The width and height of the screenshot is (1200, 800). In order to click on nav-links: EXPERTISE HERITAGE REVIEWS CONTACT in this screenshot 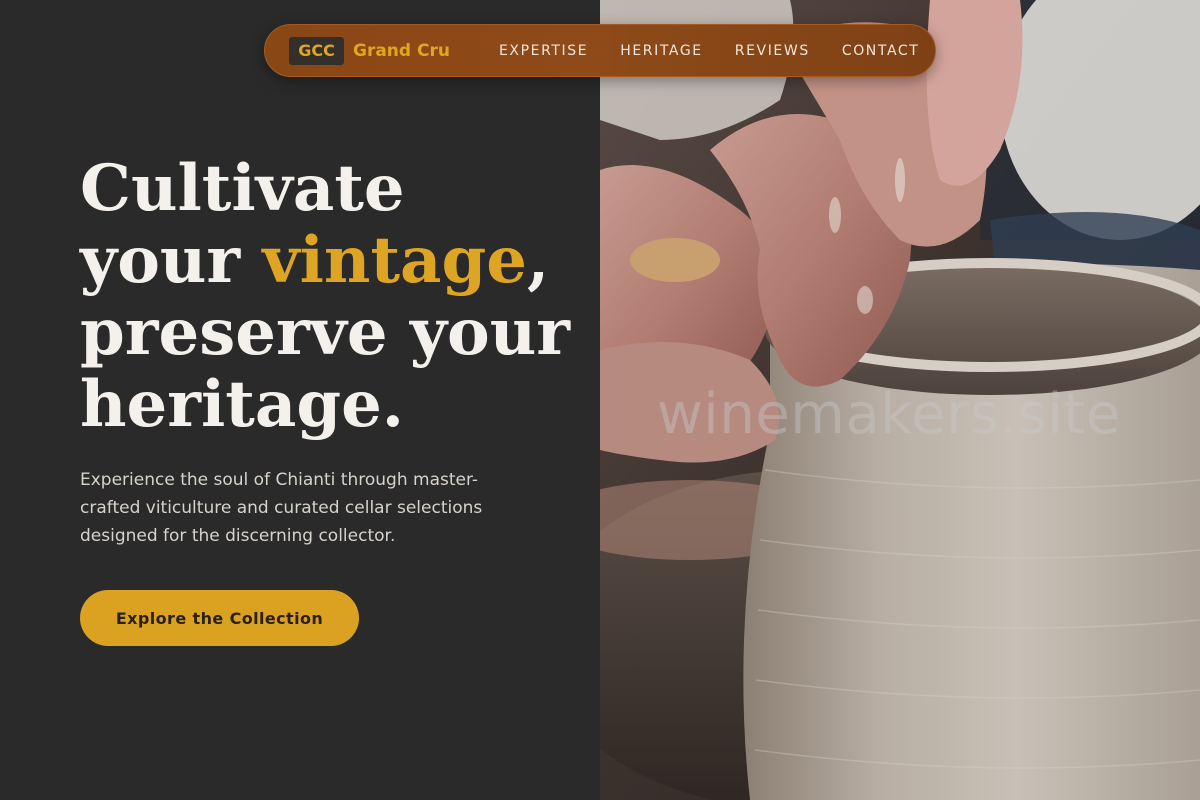, I will do `click(709, 51)`.